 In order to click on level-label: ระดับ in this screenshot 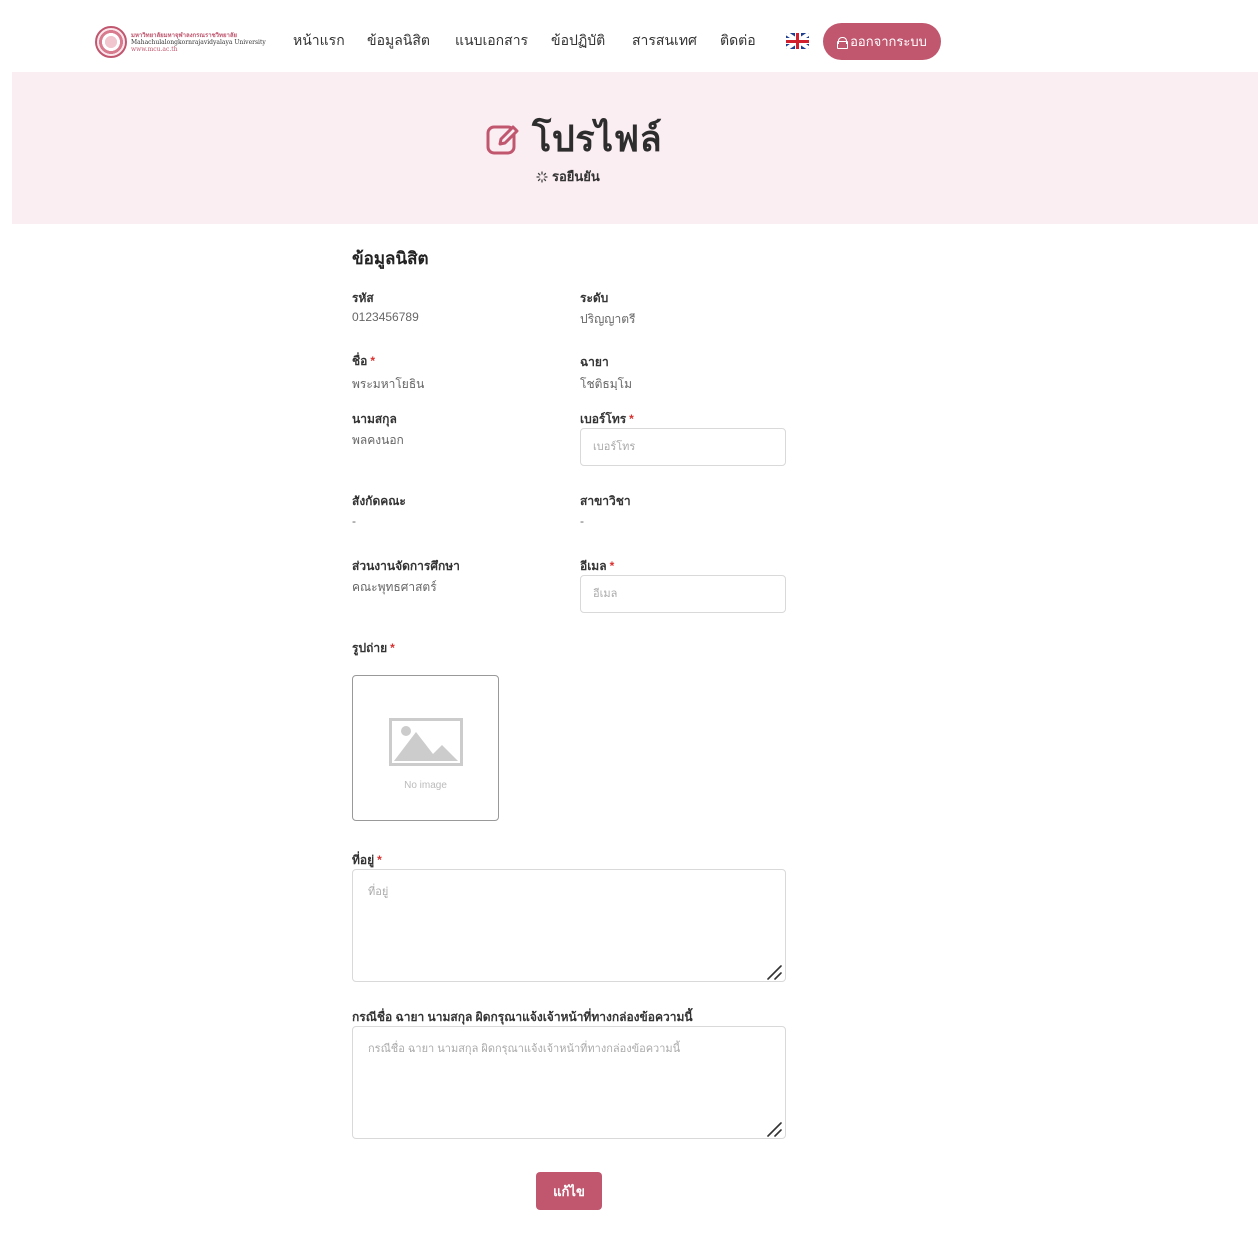, I will do `click(594, 298)`.